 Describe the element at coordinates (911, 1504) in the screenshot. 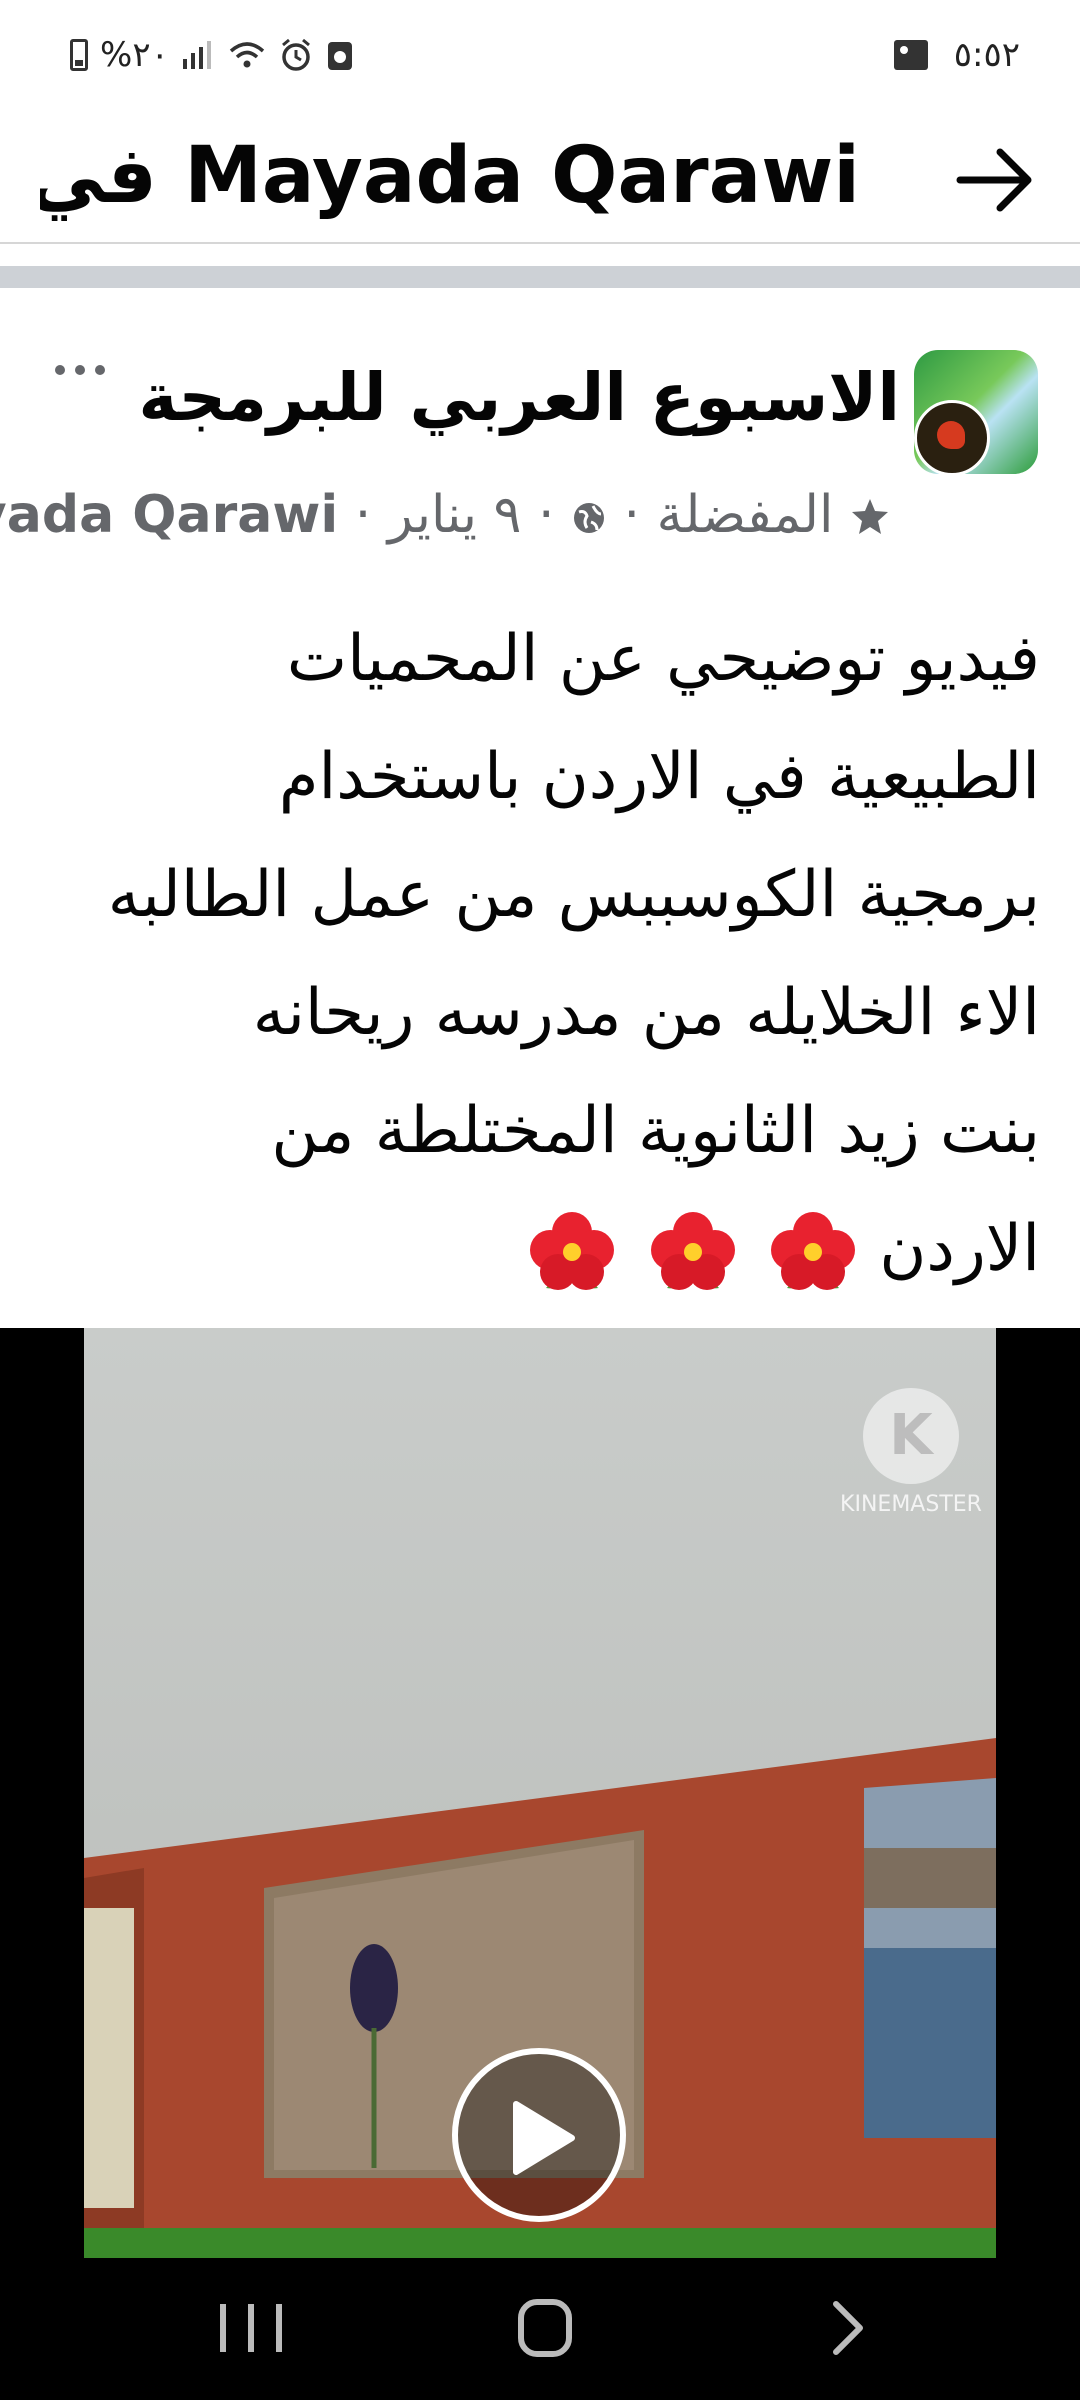

I see `watermark-text: KINEMASTER` at that location.